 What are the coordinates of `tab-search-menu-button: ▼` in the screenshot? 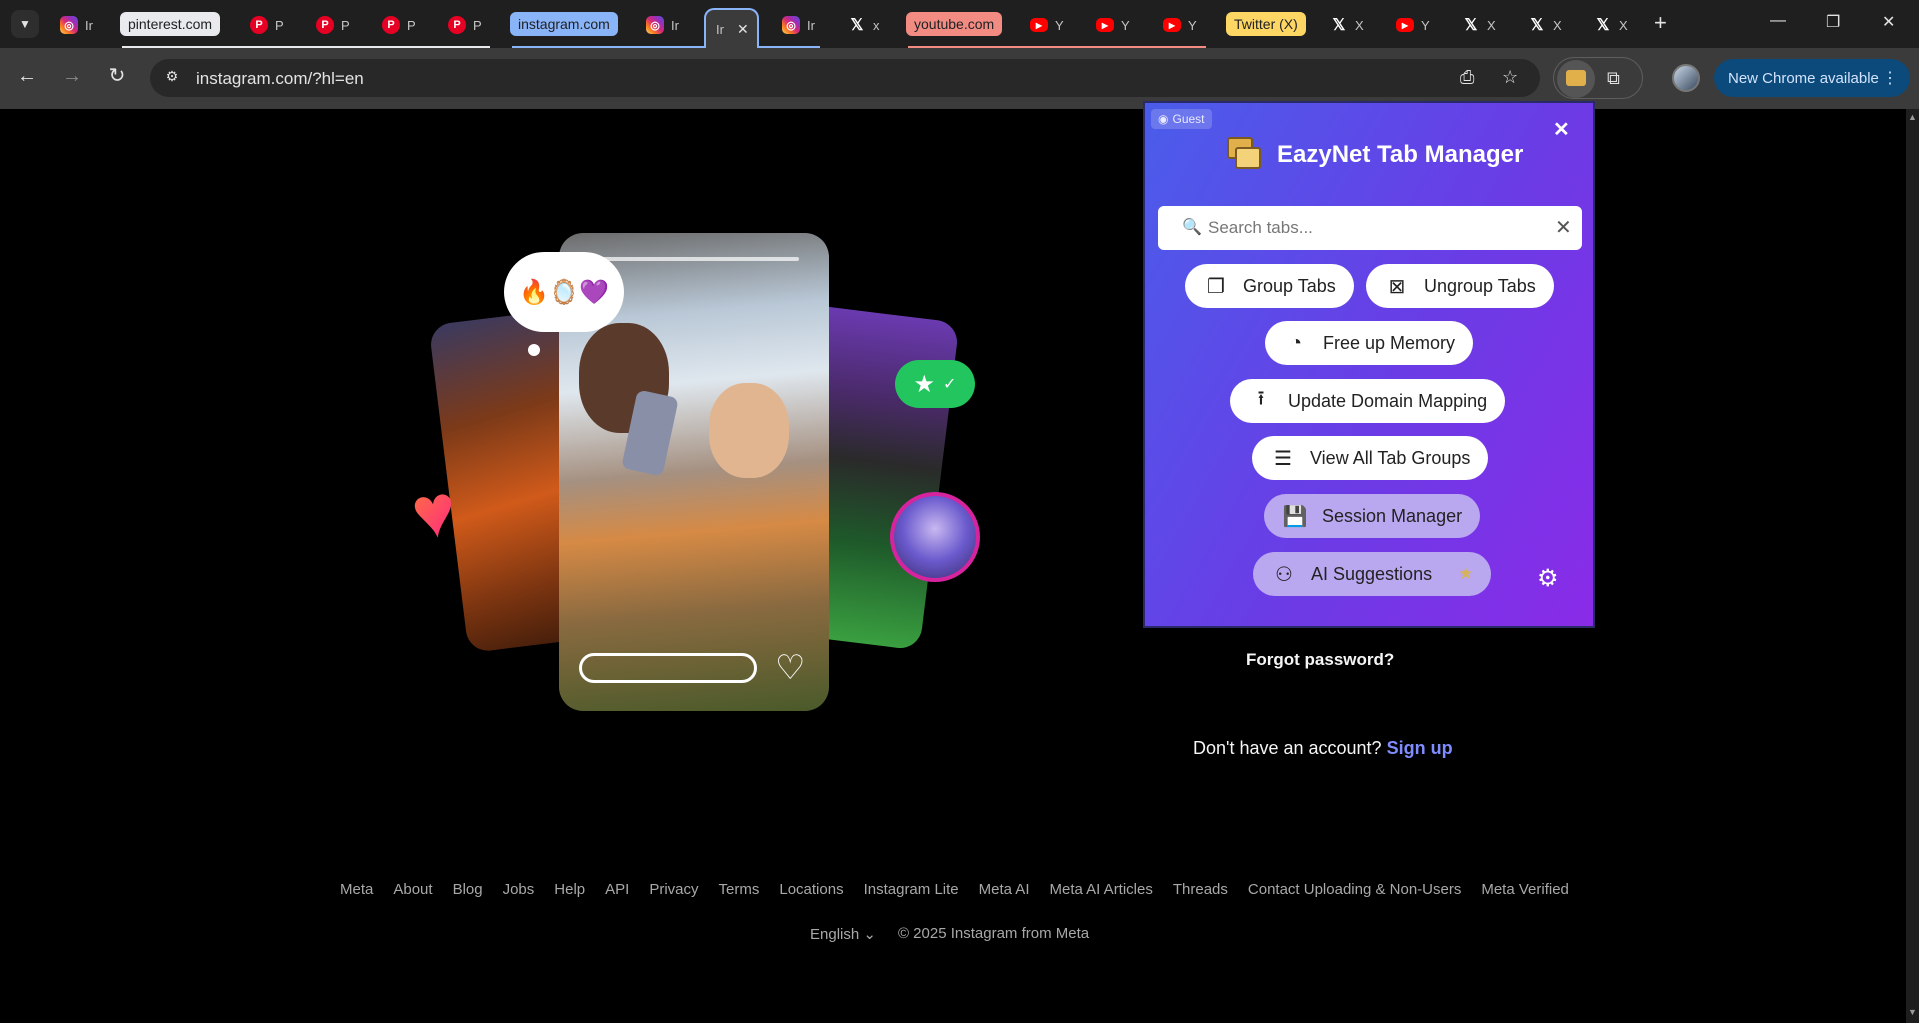 It's located at (25, 24).